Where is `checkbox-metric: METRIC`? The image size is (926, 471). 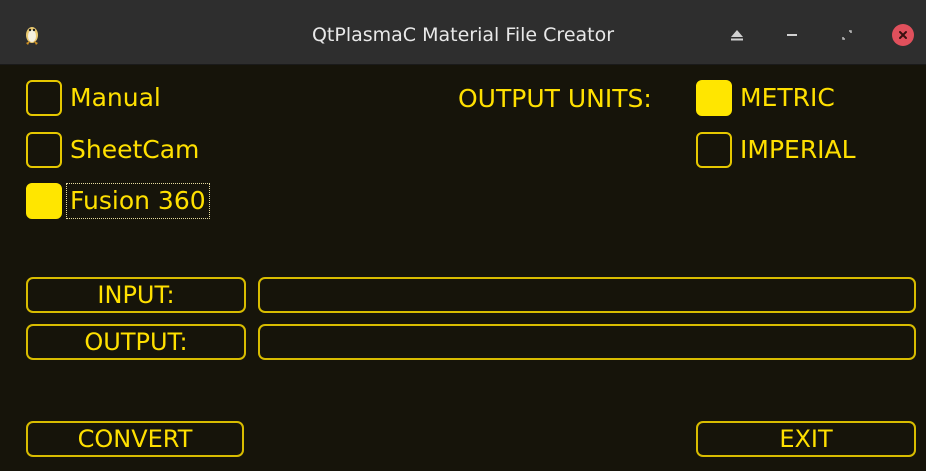 checkbox-metric: METRIC is located at coordinates (765, 98).